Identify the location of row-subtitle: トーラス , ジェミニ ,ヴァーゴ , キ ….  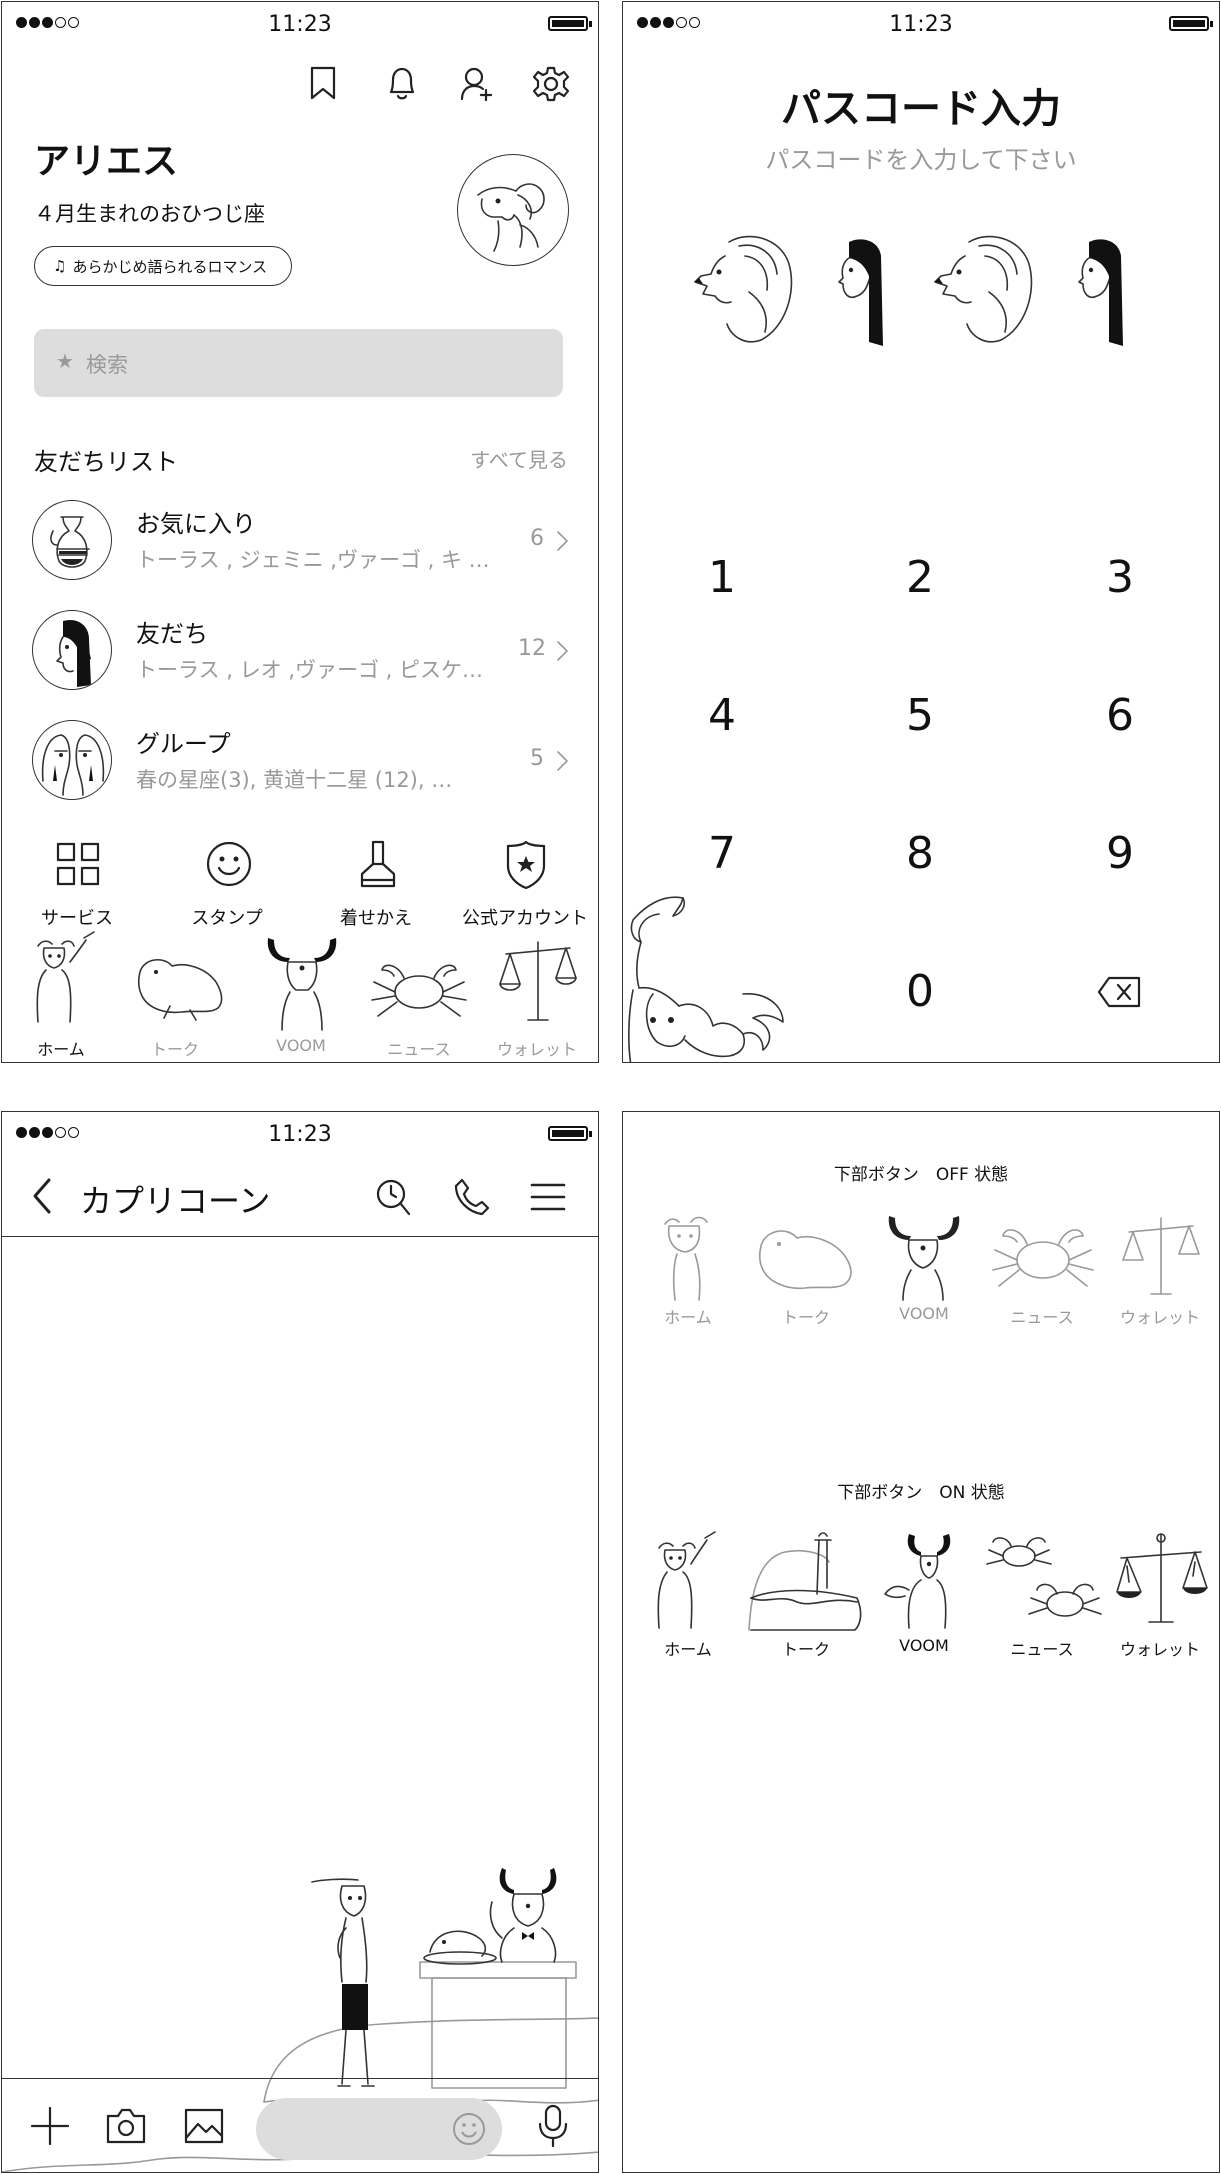
(313, 560).